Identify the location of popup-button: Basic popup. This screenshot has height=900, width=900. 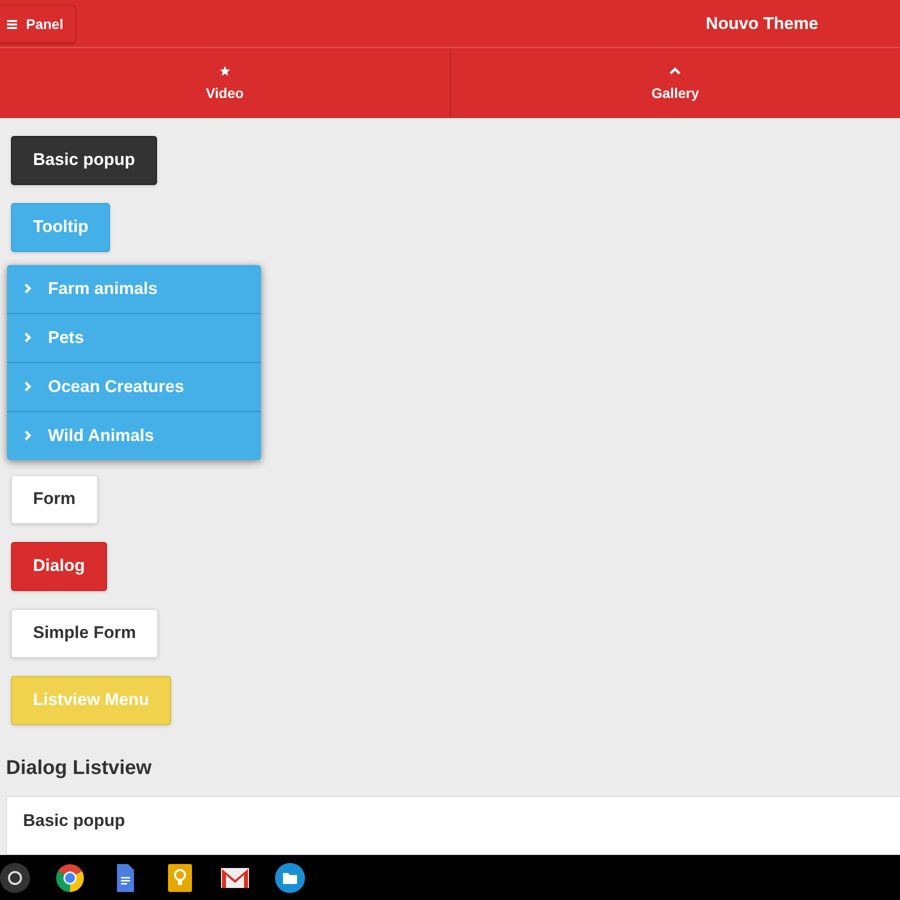
(84, 160).